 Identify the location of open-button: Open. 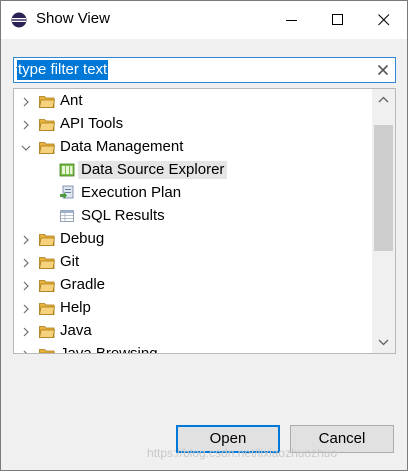
(228, 439).